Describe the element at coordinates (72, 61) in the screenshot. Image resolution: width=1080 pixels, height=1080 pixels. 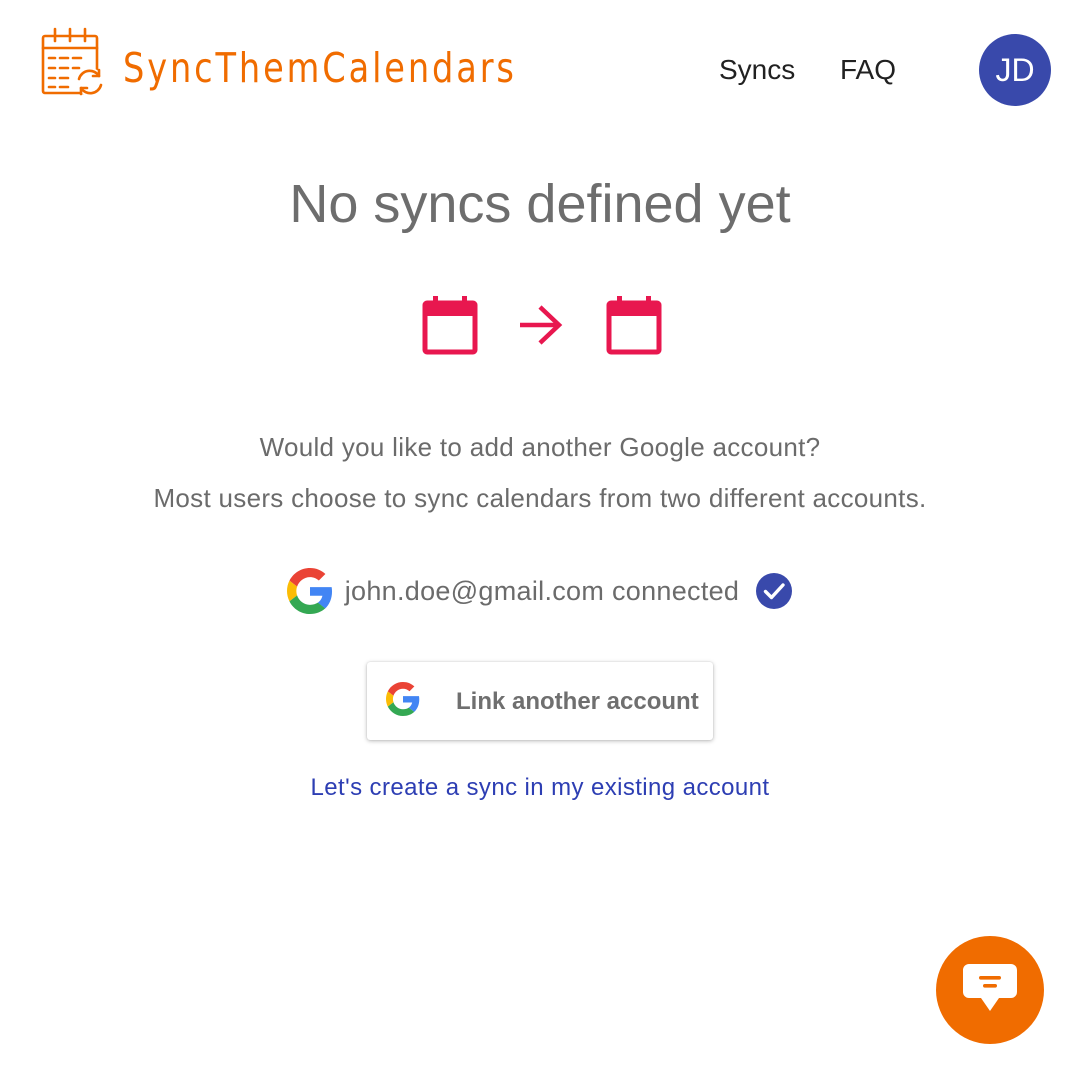
I see `calendar-sync-icon` at that location.